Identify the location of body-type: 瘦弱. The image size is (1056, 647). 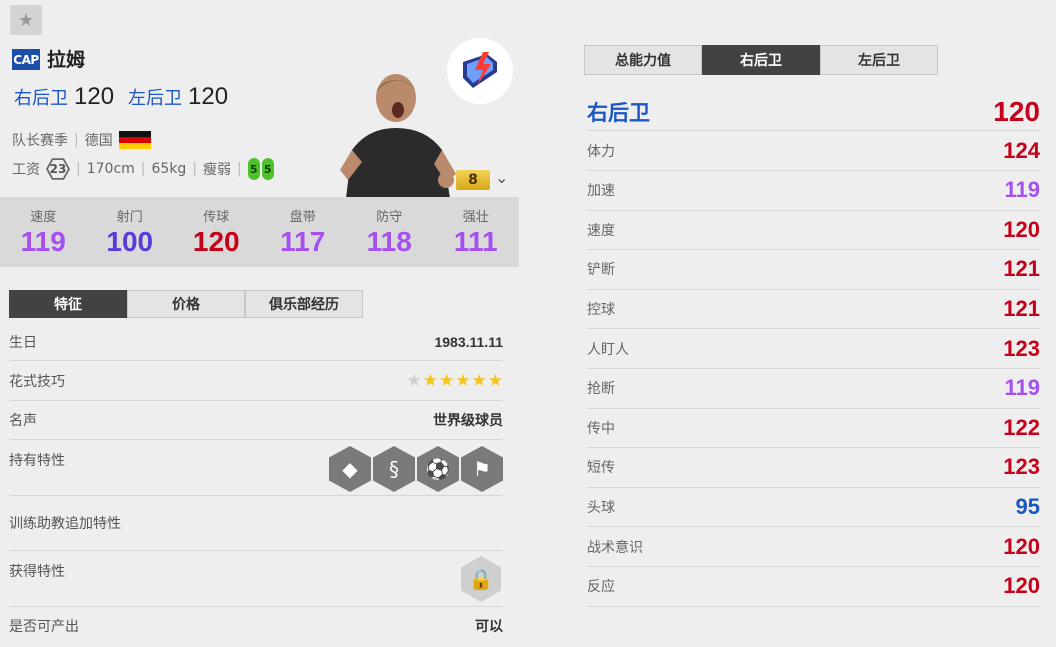
(217, 170).